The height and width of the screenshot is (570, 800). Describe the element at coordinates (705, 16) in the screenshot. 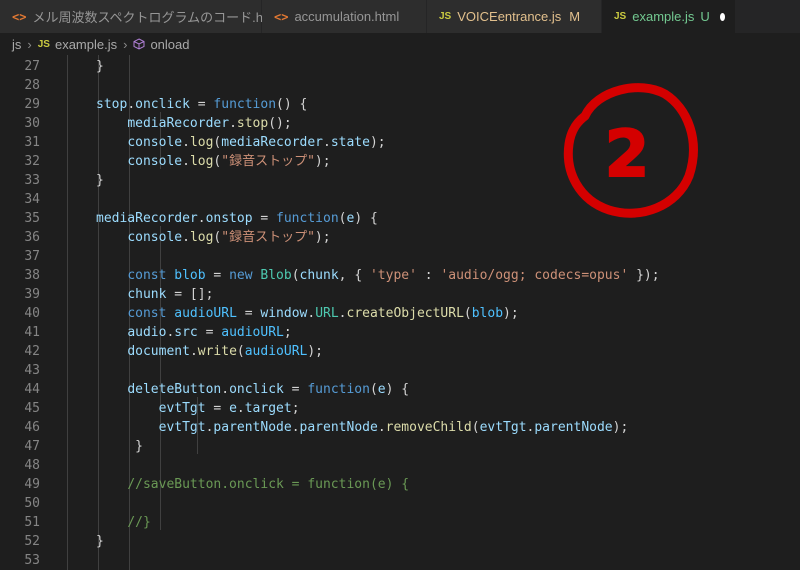

I see `untracked-badge: U` at that location.